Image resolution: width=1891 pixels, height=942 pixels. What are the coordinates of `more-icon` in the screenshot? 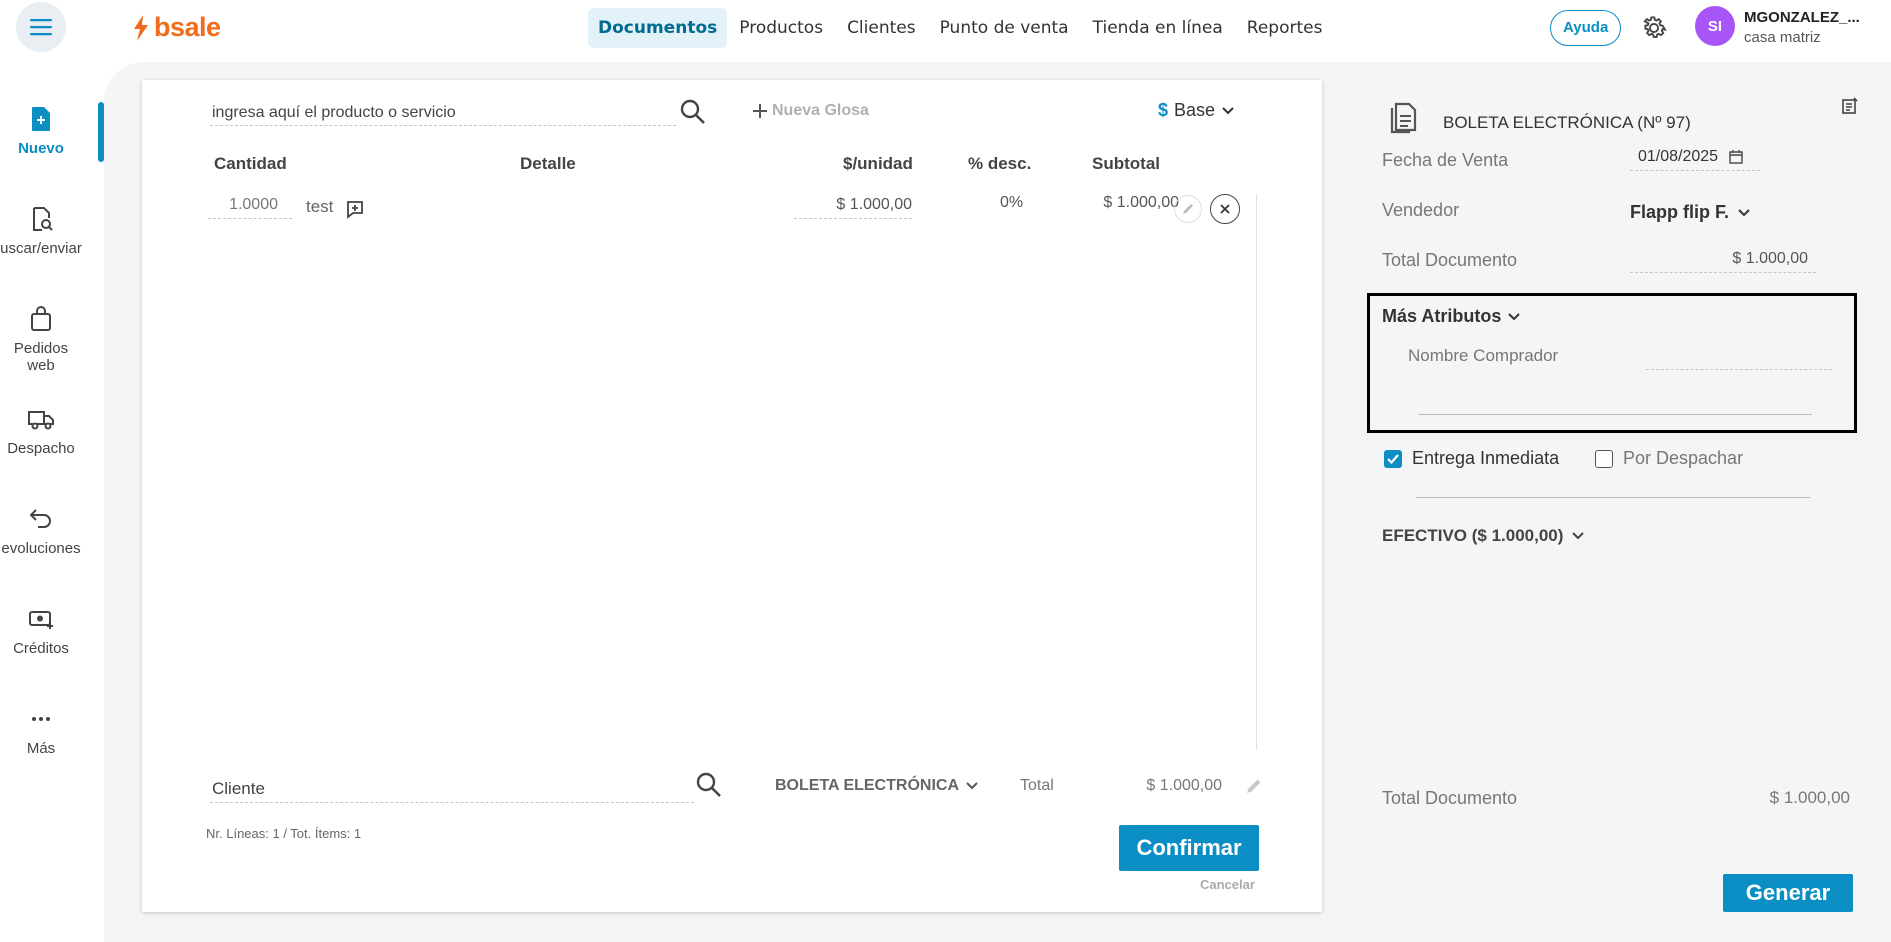 It's located at (41, 719).